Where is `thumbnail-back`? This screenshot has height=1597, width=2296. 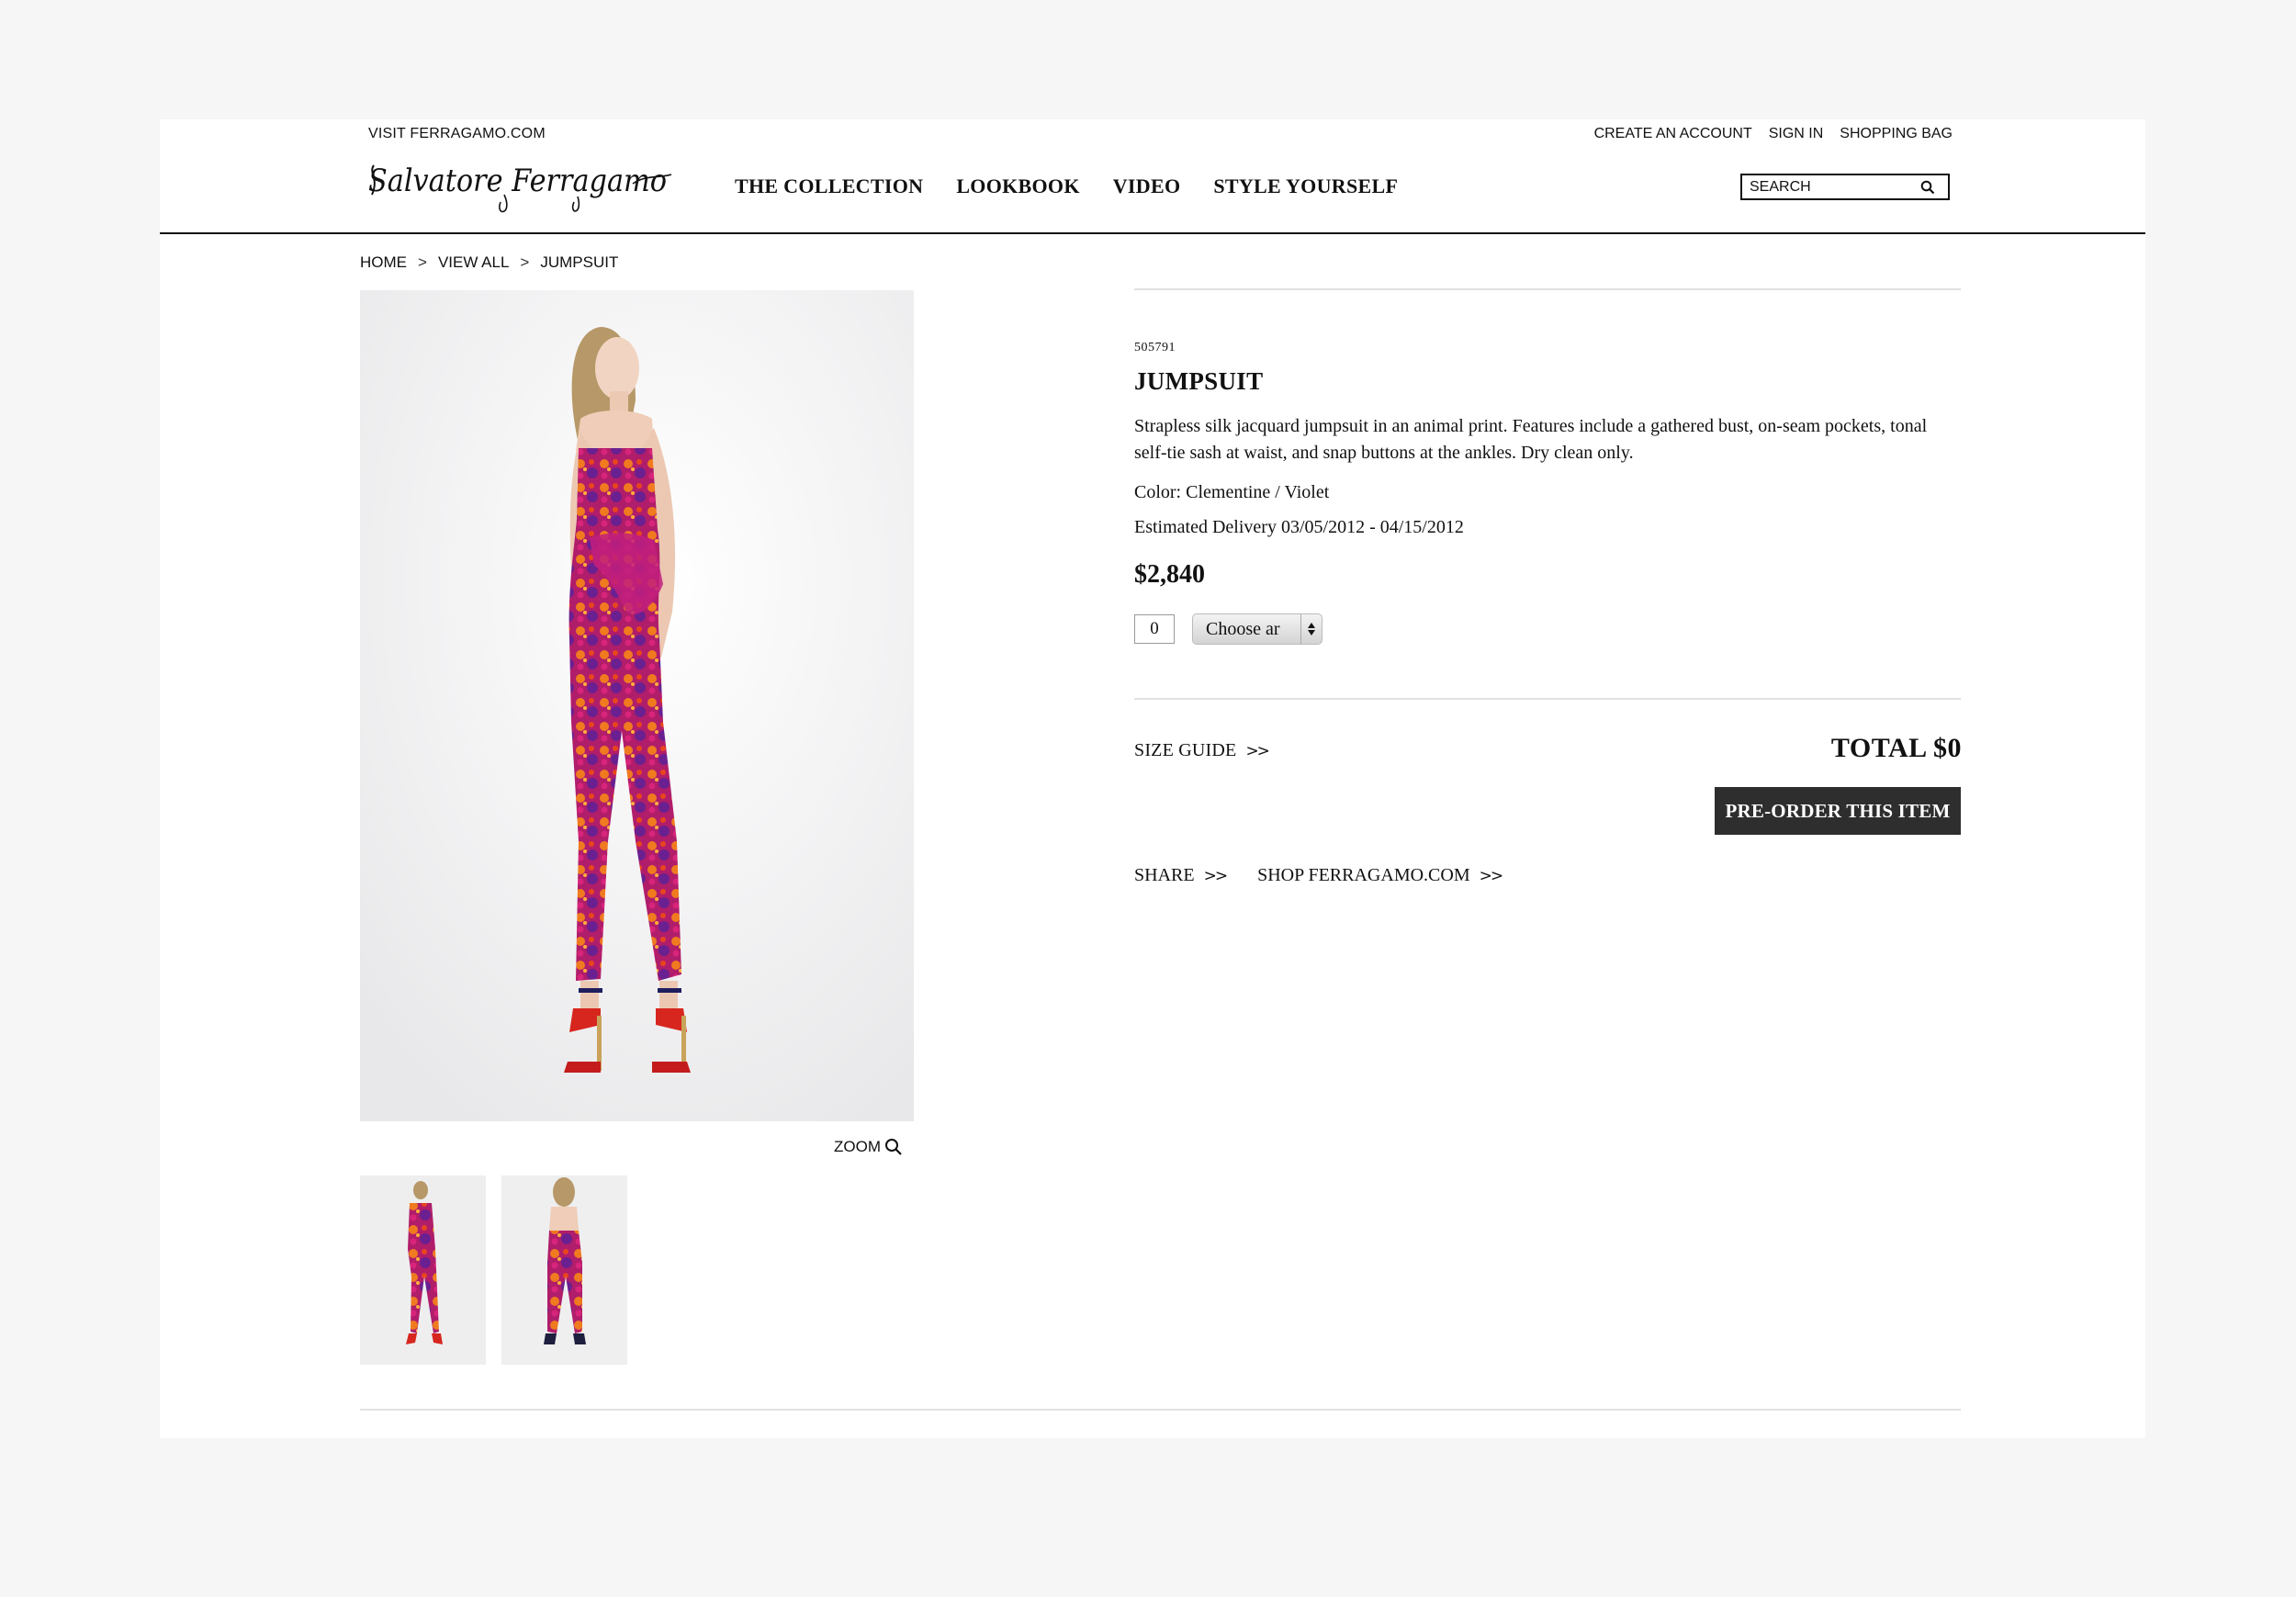 thumbnail-back is located at coordinates (564, 1270).